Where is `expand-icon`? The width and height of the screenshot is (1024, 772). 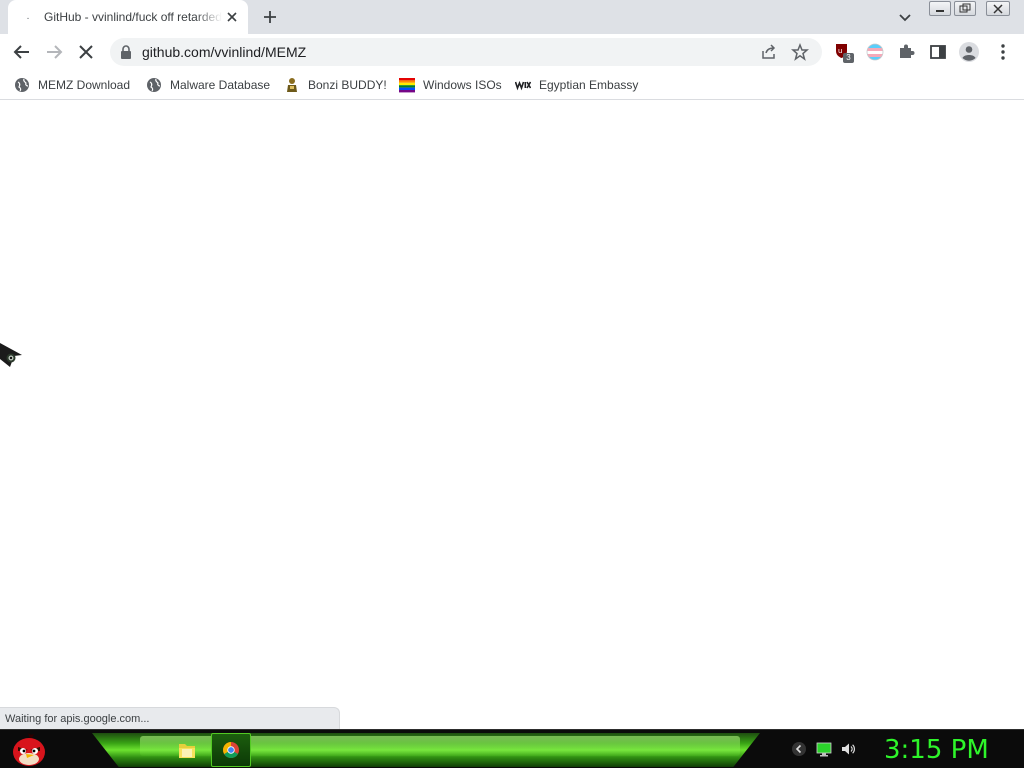 expand-icon is located at coordinates (799, 749).